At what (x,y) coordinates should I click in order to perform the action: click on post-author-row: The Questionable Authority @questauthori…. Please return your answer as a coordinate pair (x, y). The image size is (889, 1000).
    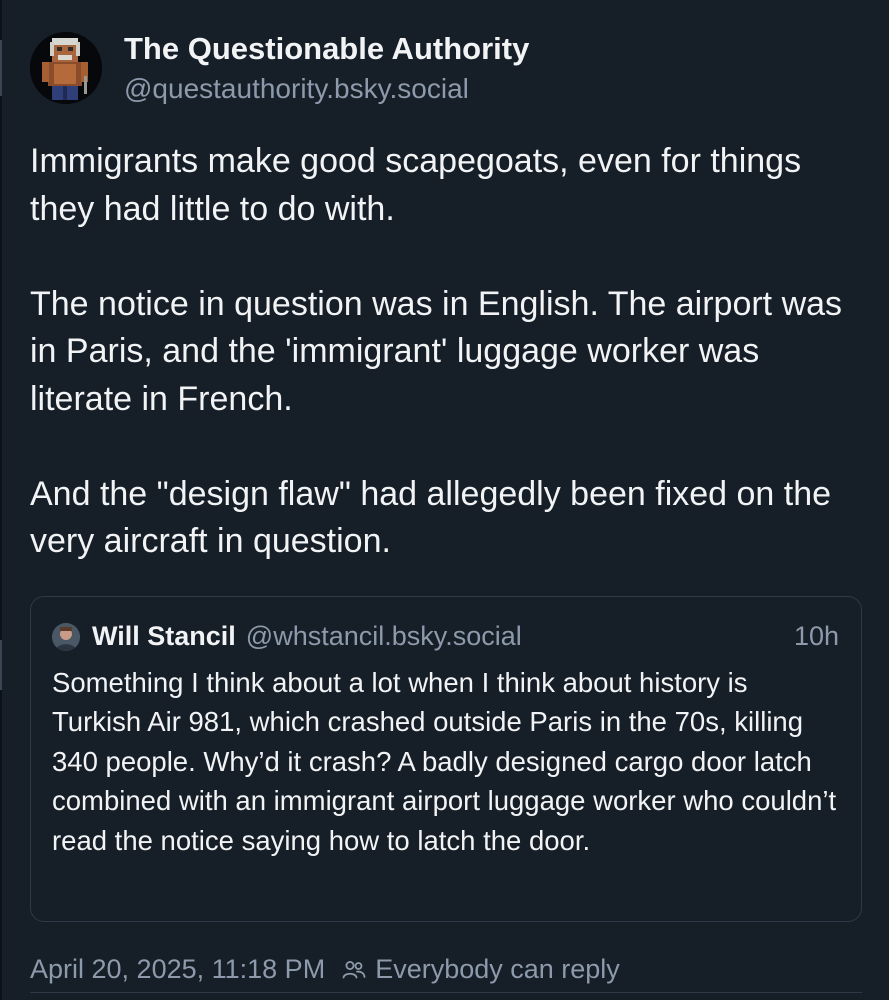
    Looking at the image, I should click on (446, 68).